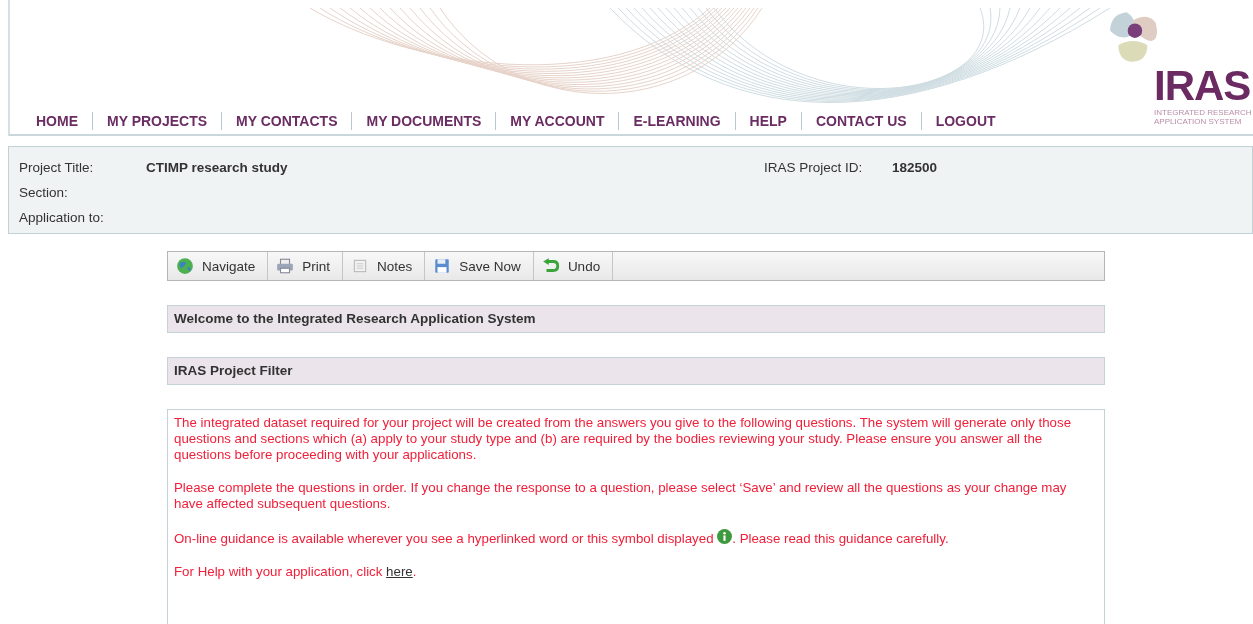  I want to click on section-header: Welcome to the Integrated Research Application System, so click(636, 319).